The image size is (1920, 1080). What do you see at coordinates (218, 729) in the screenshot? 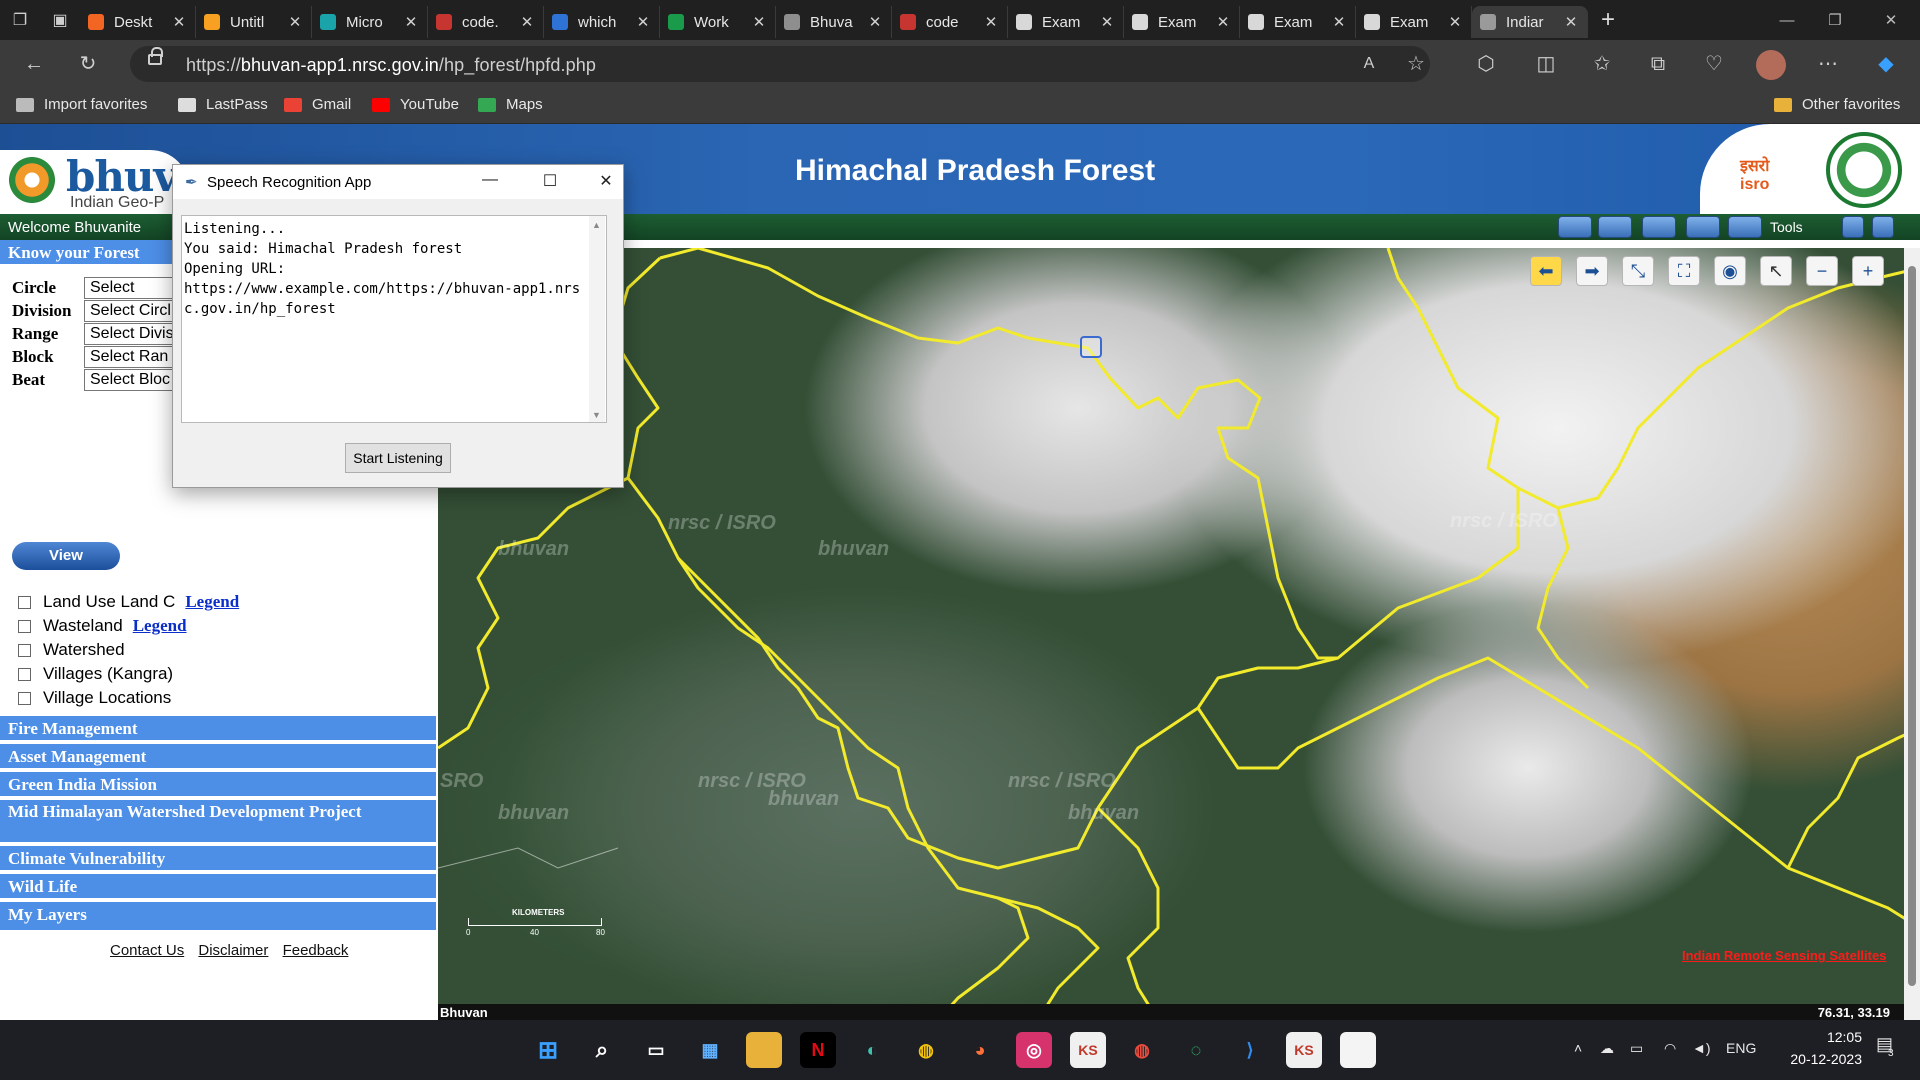
I see `section-header: Fire Management` at bounding box center [218, 729].